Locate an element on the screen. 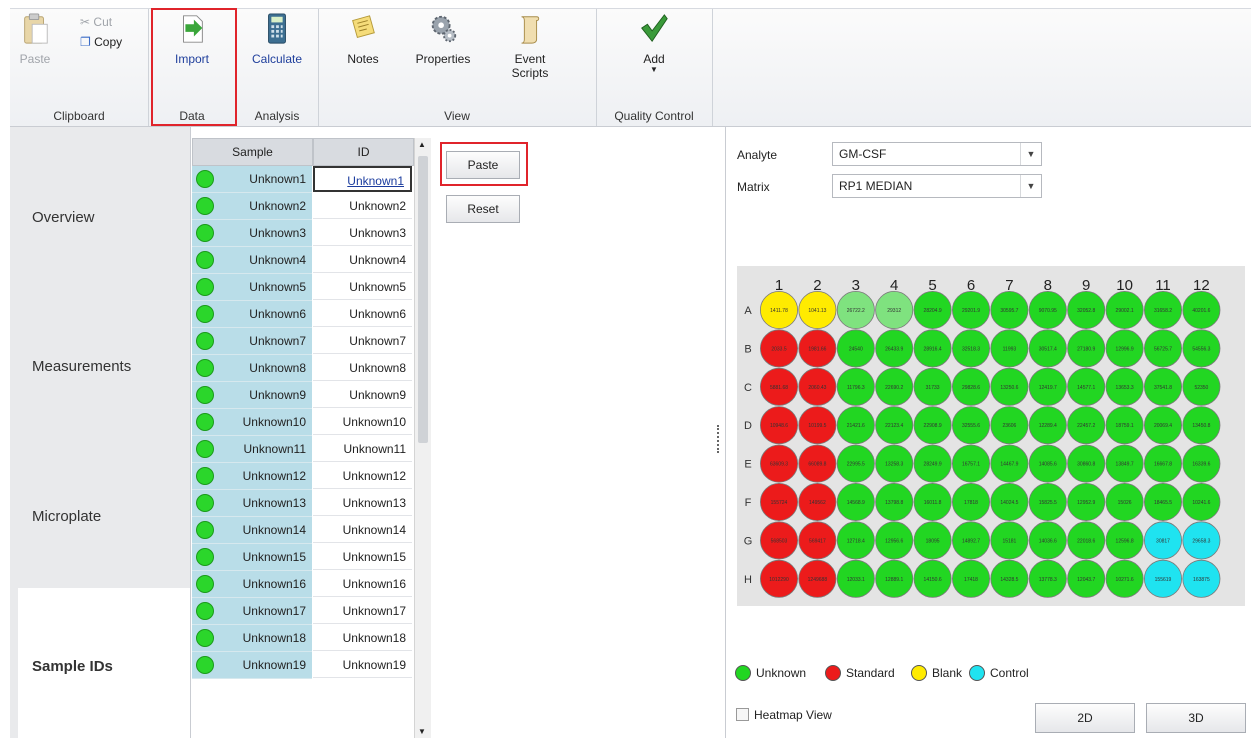 The image size is (1251, 738). table-row: Unknown10 Unknown10 is located at coordinates (303, 422).